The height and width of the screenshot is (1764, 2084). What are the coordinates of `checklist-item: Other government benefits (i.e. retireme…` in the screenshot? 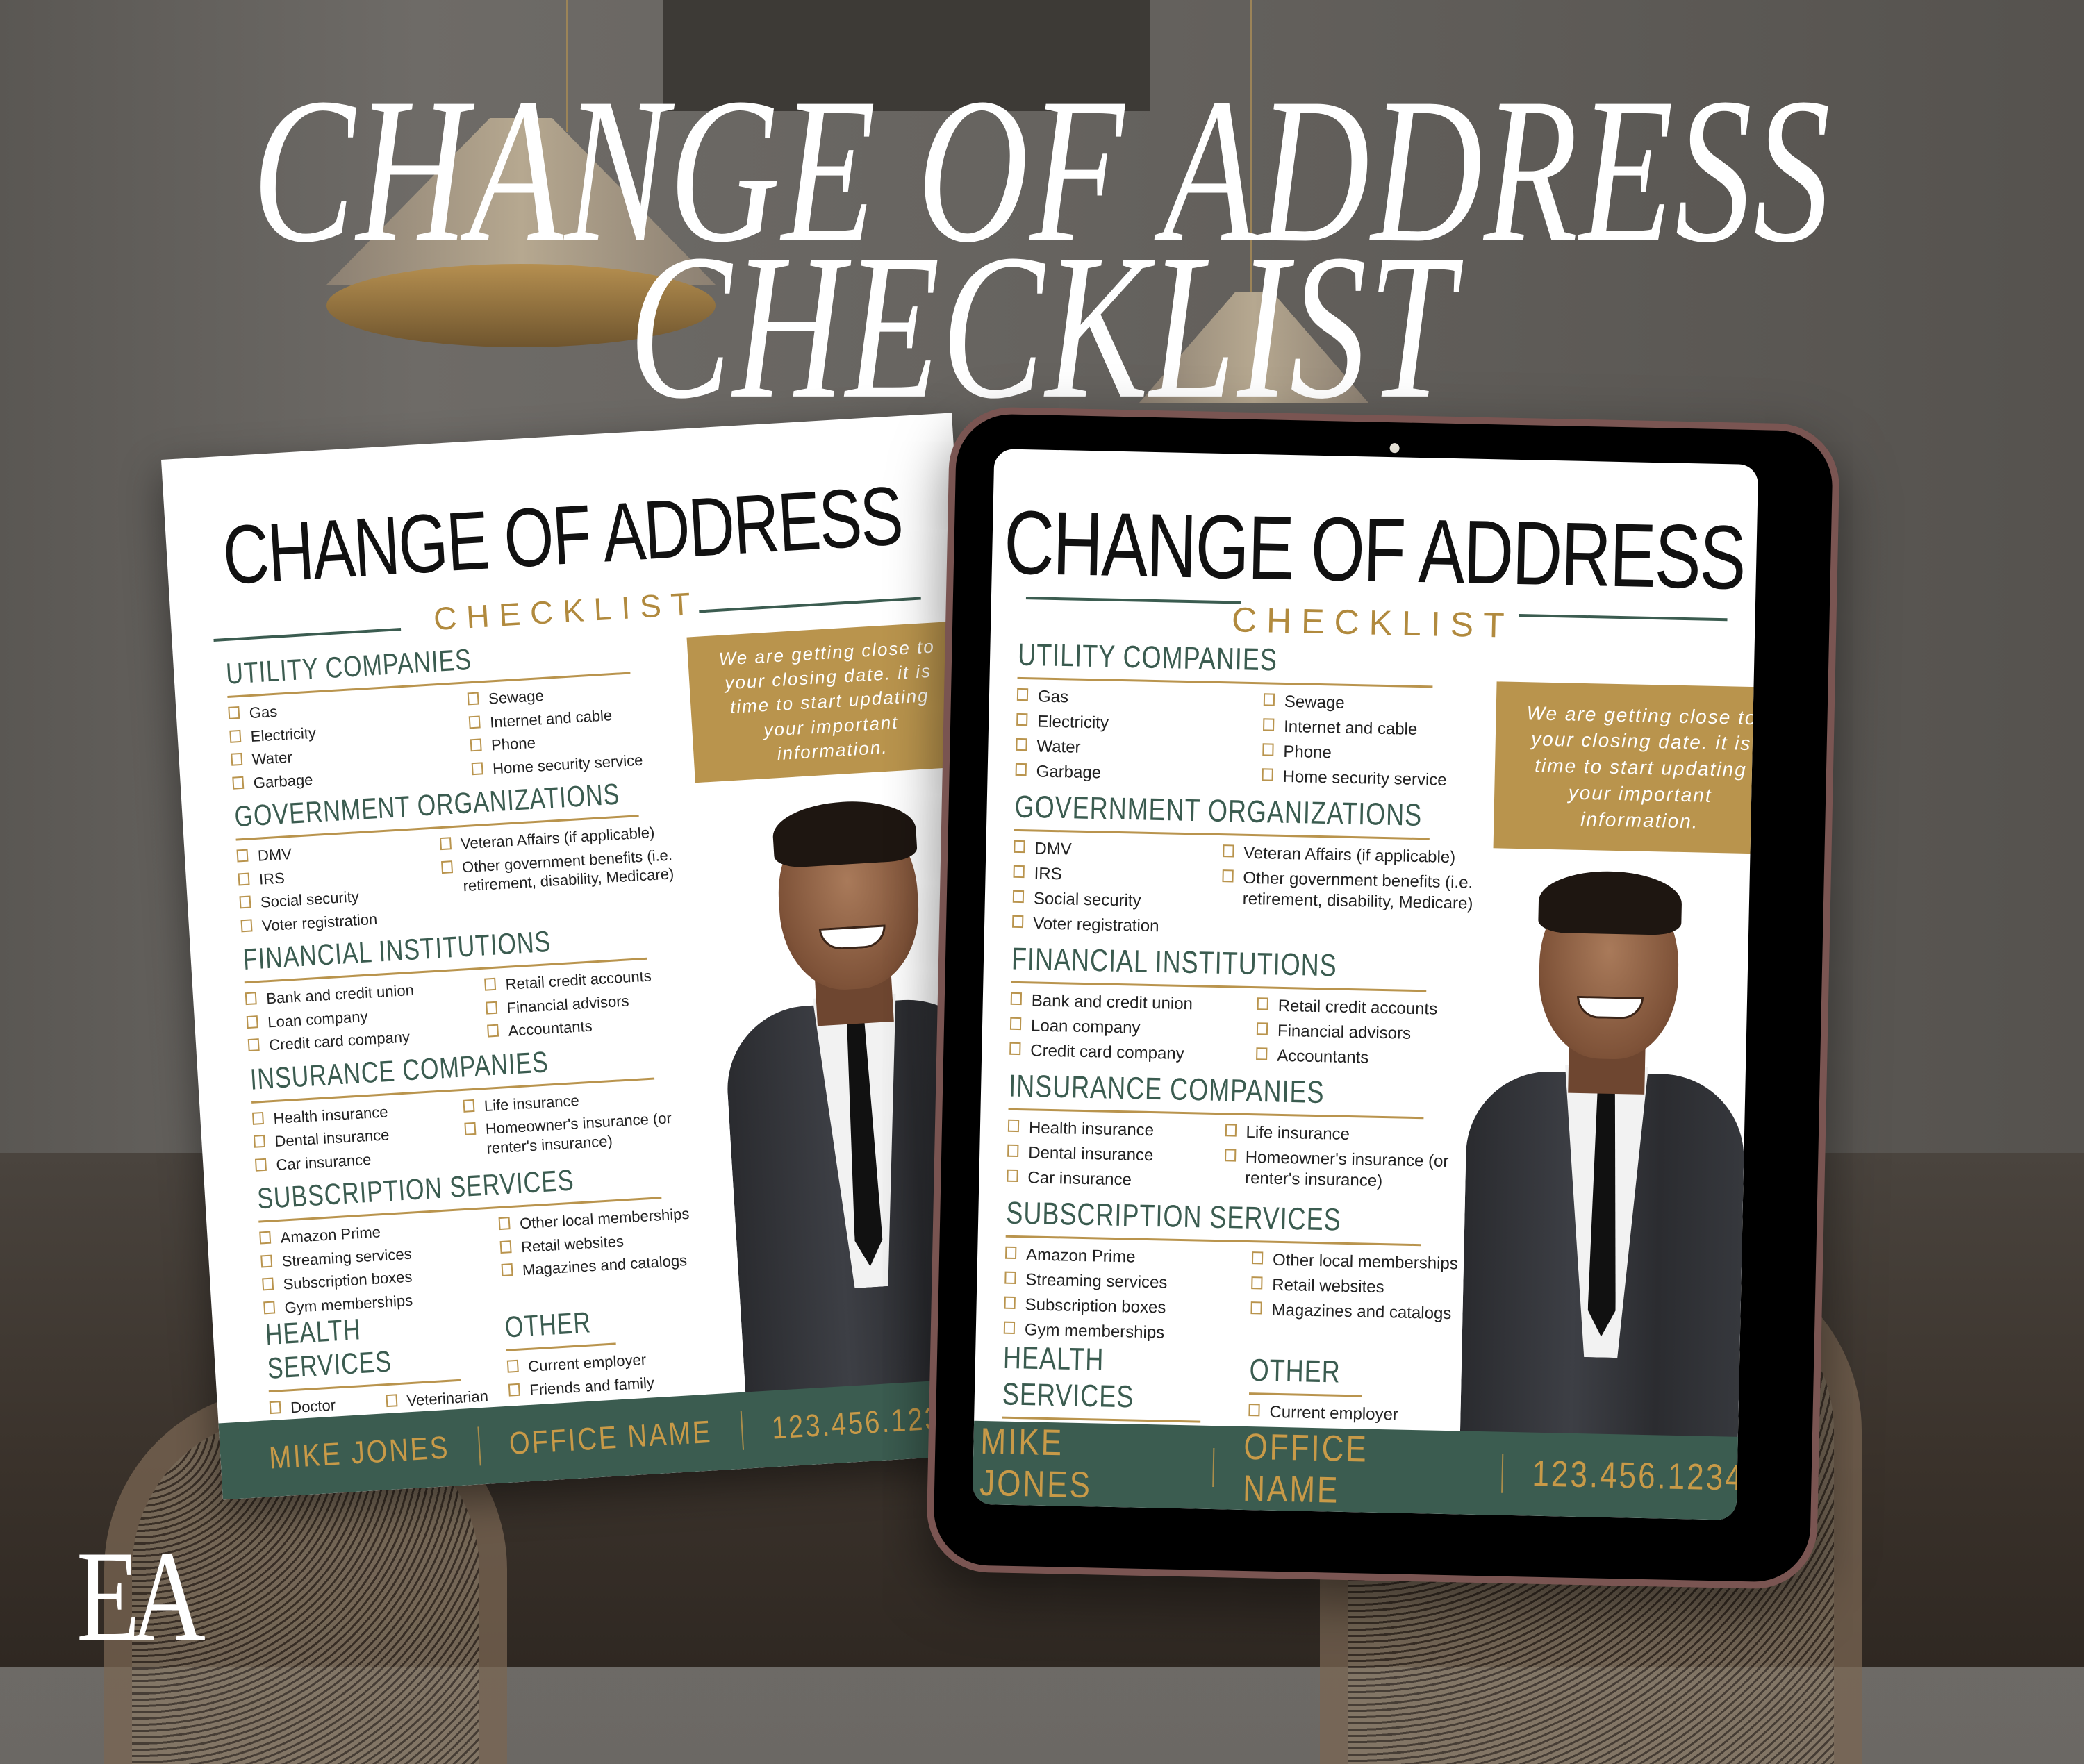 It's located at (1353, 891).